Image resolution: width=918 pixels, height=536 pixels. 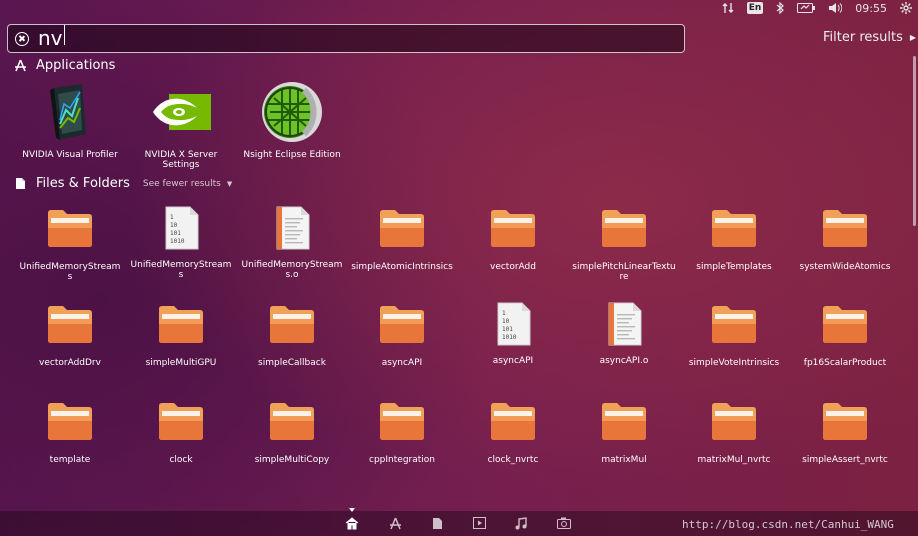 I want to click on home-lens-button, so click(x=352, y=523).